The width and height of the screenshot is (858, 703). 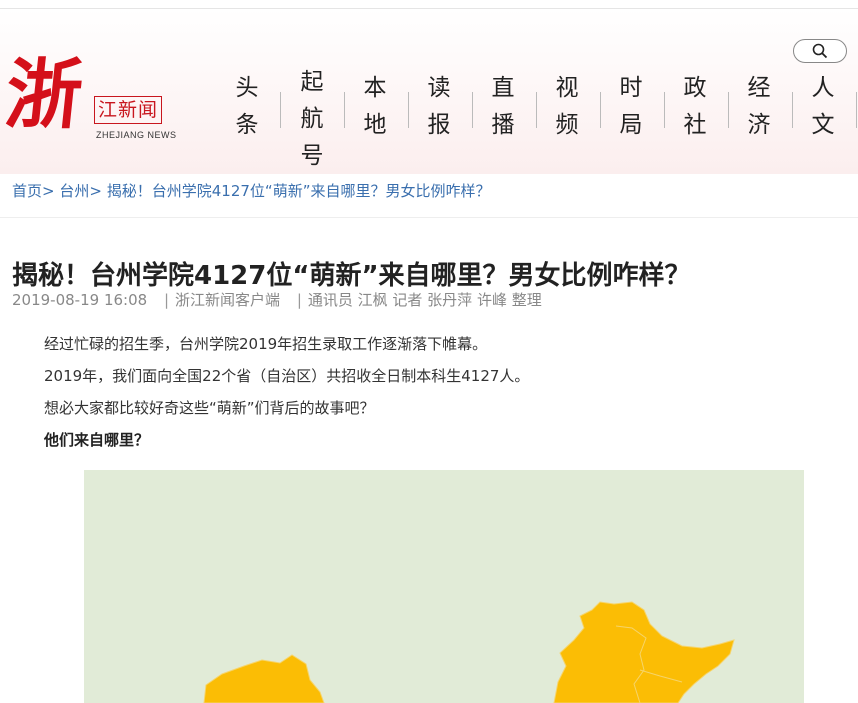 I want to click on nav-item-newspaper: 读报, so click(x=439, y=107).